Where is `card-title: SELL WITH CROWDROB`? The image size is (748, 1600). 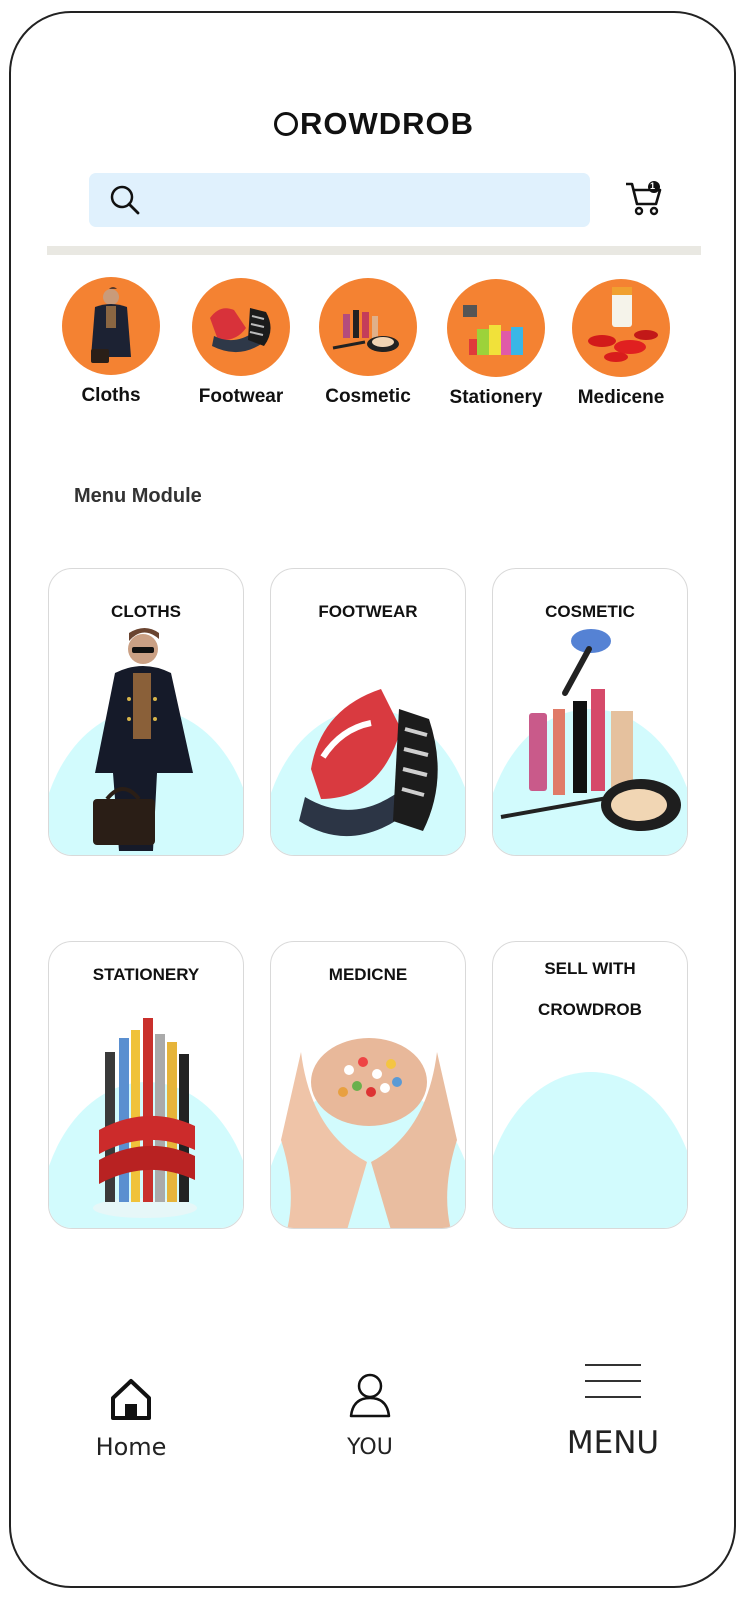
card-title: SELL WITH CROWDROB is located at coordinates (590, 989).